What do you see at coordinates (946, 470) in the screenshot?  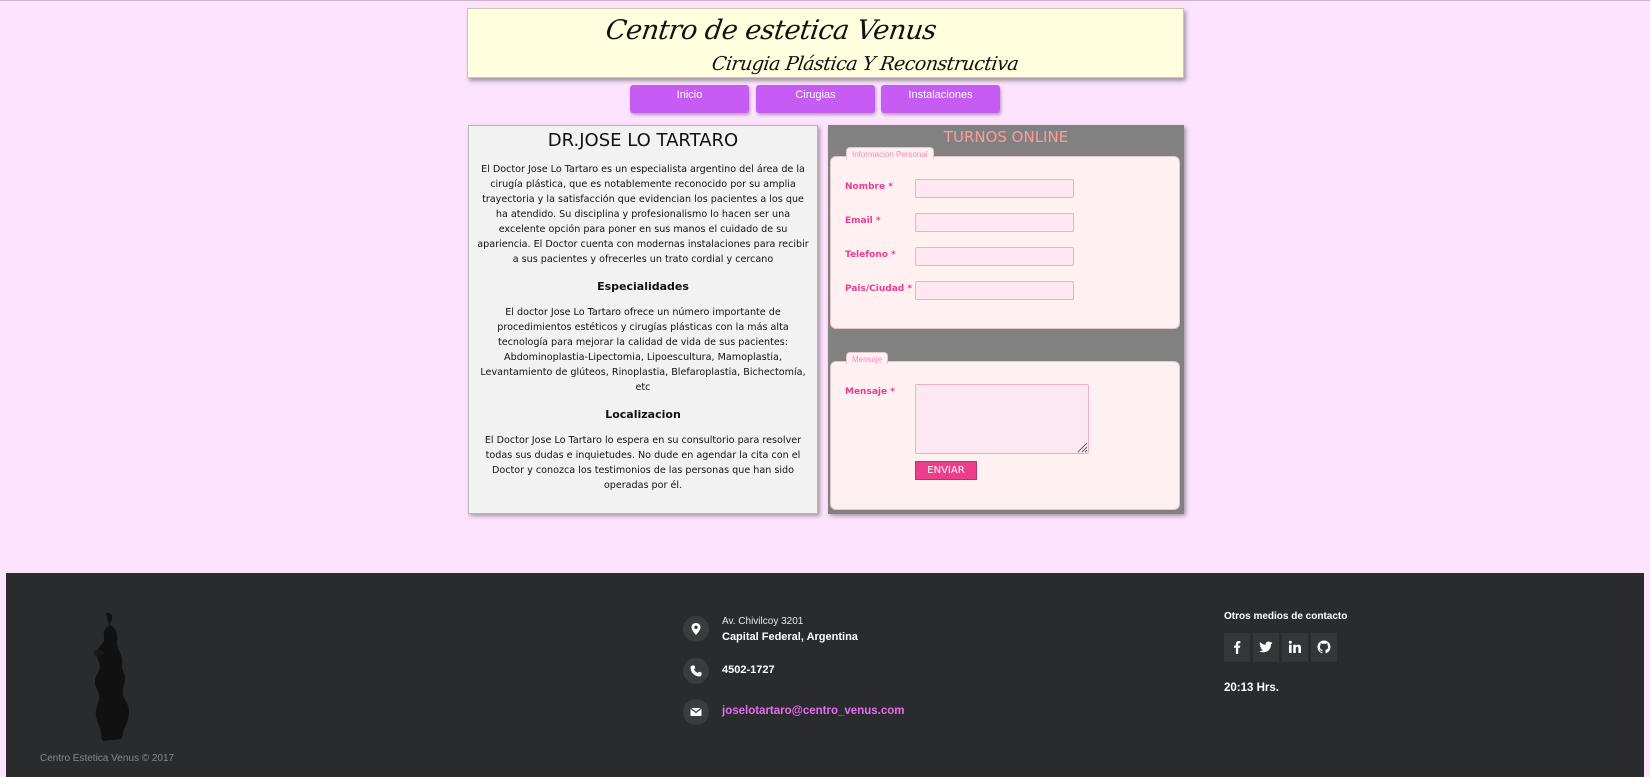 I see `submit-button: ENVIAR` at bounding box center [946, 470].